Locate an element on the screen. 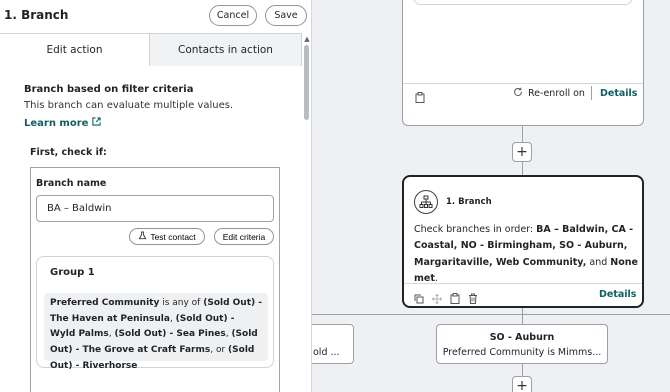 The image size is (670, 392). flask-icon is located at coordinates (142, 236).